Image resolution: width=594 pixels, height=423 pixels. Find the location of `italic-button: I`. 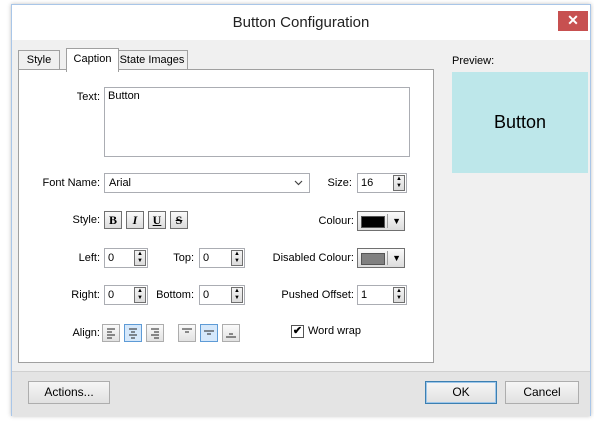

italic-button: I is located at coordinates (135, 220).